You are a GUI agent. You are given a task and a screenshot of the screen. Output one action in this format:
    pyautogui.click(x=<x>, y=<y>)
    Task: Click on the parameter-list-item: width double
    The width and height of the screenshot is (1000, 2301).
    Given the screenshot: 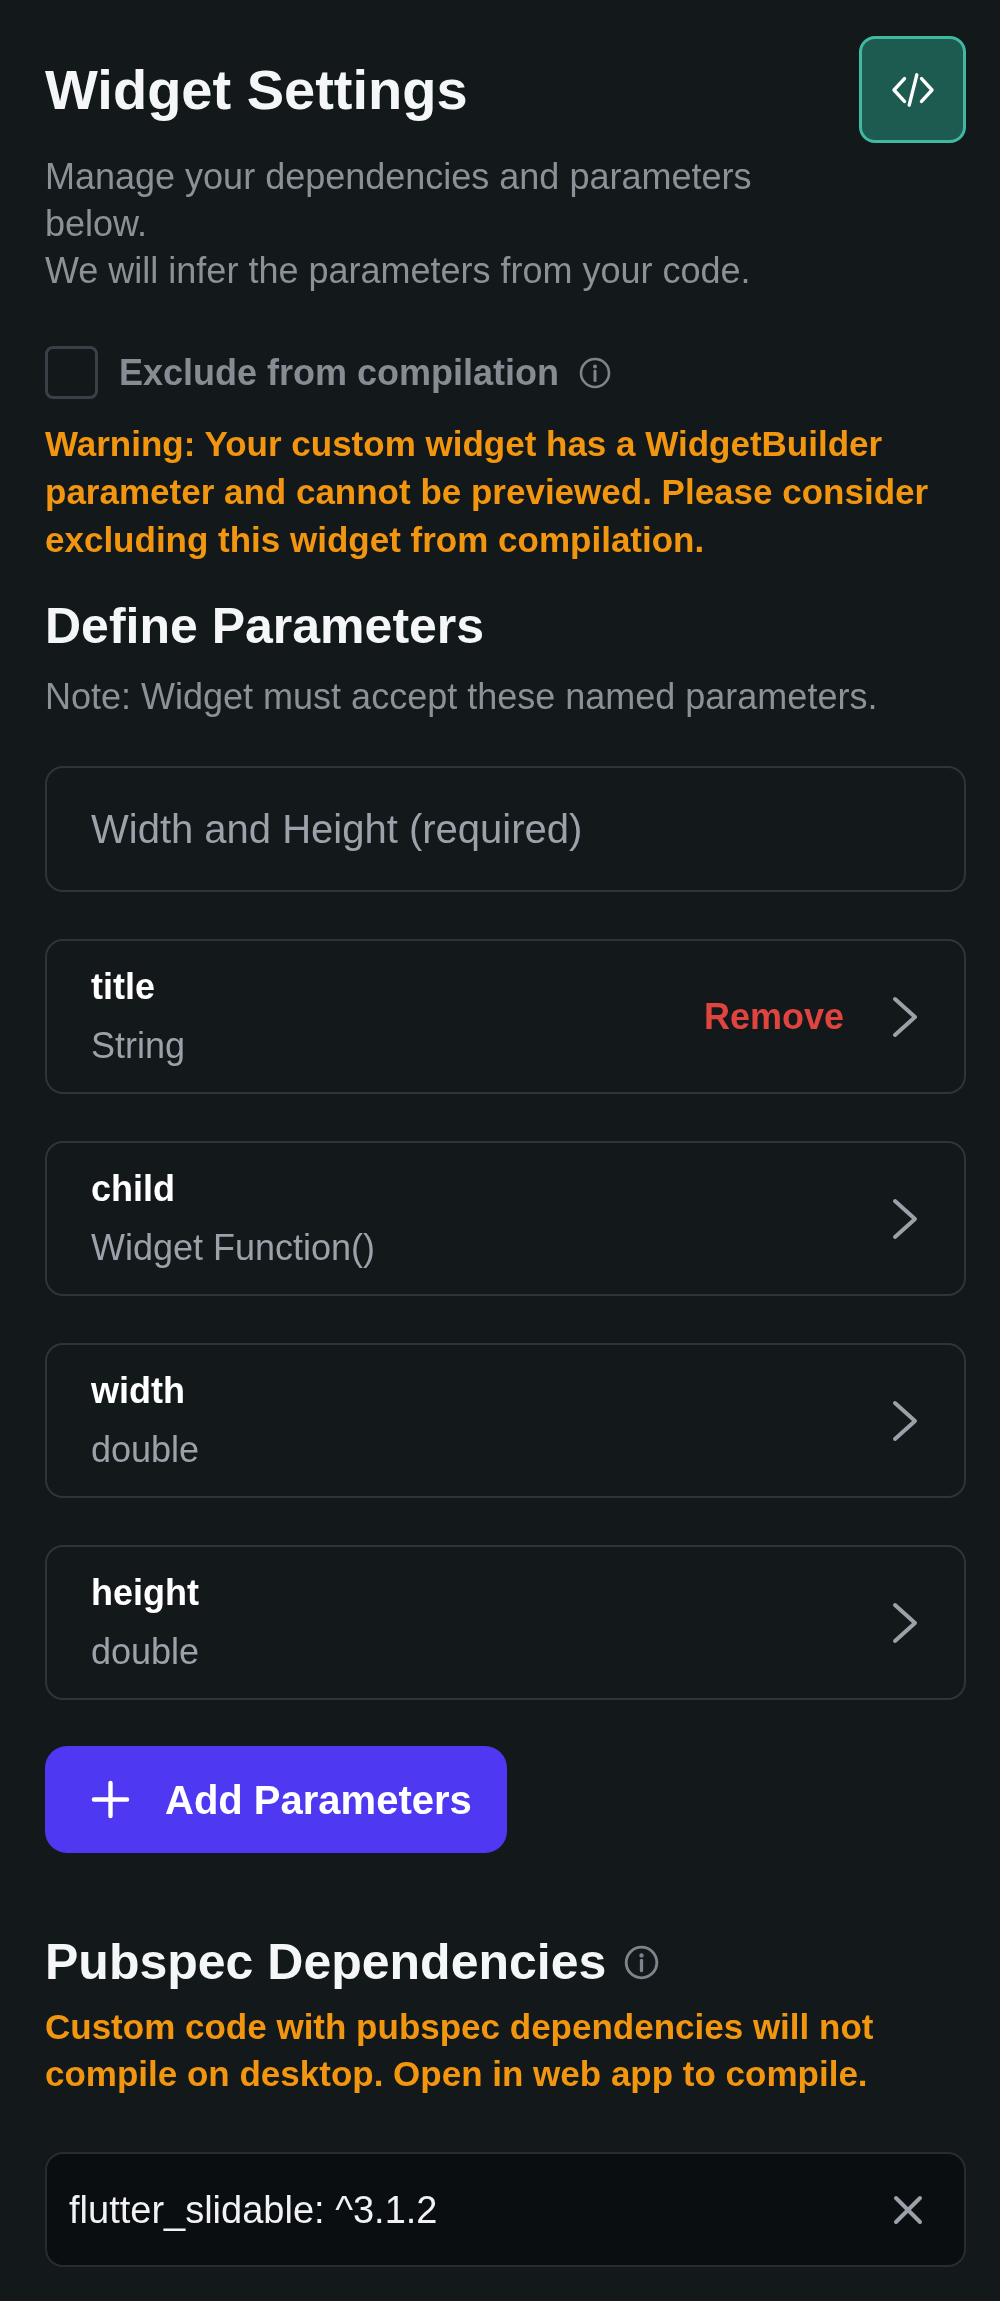 What is the action you would take?
    pyautogui.click(x=505, y=1420)
    